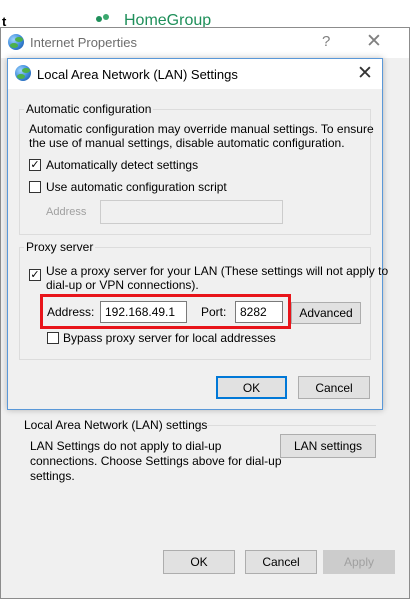  I want to click on internet-globe-icon, so click(16, 42).